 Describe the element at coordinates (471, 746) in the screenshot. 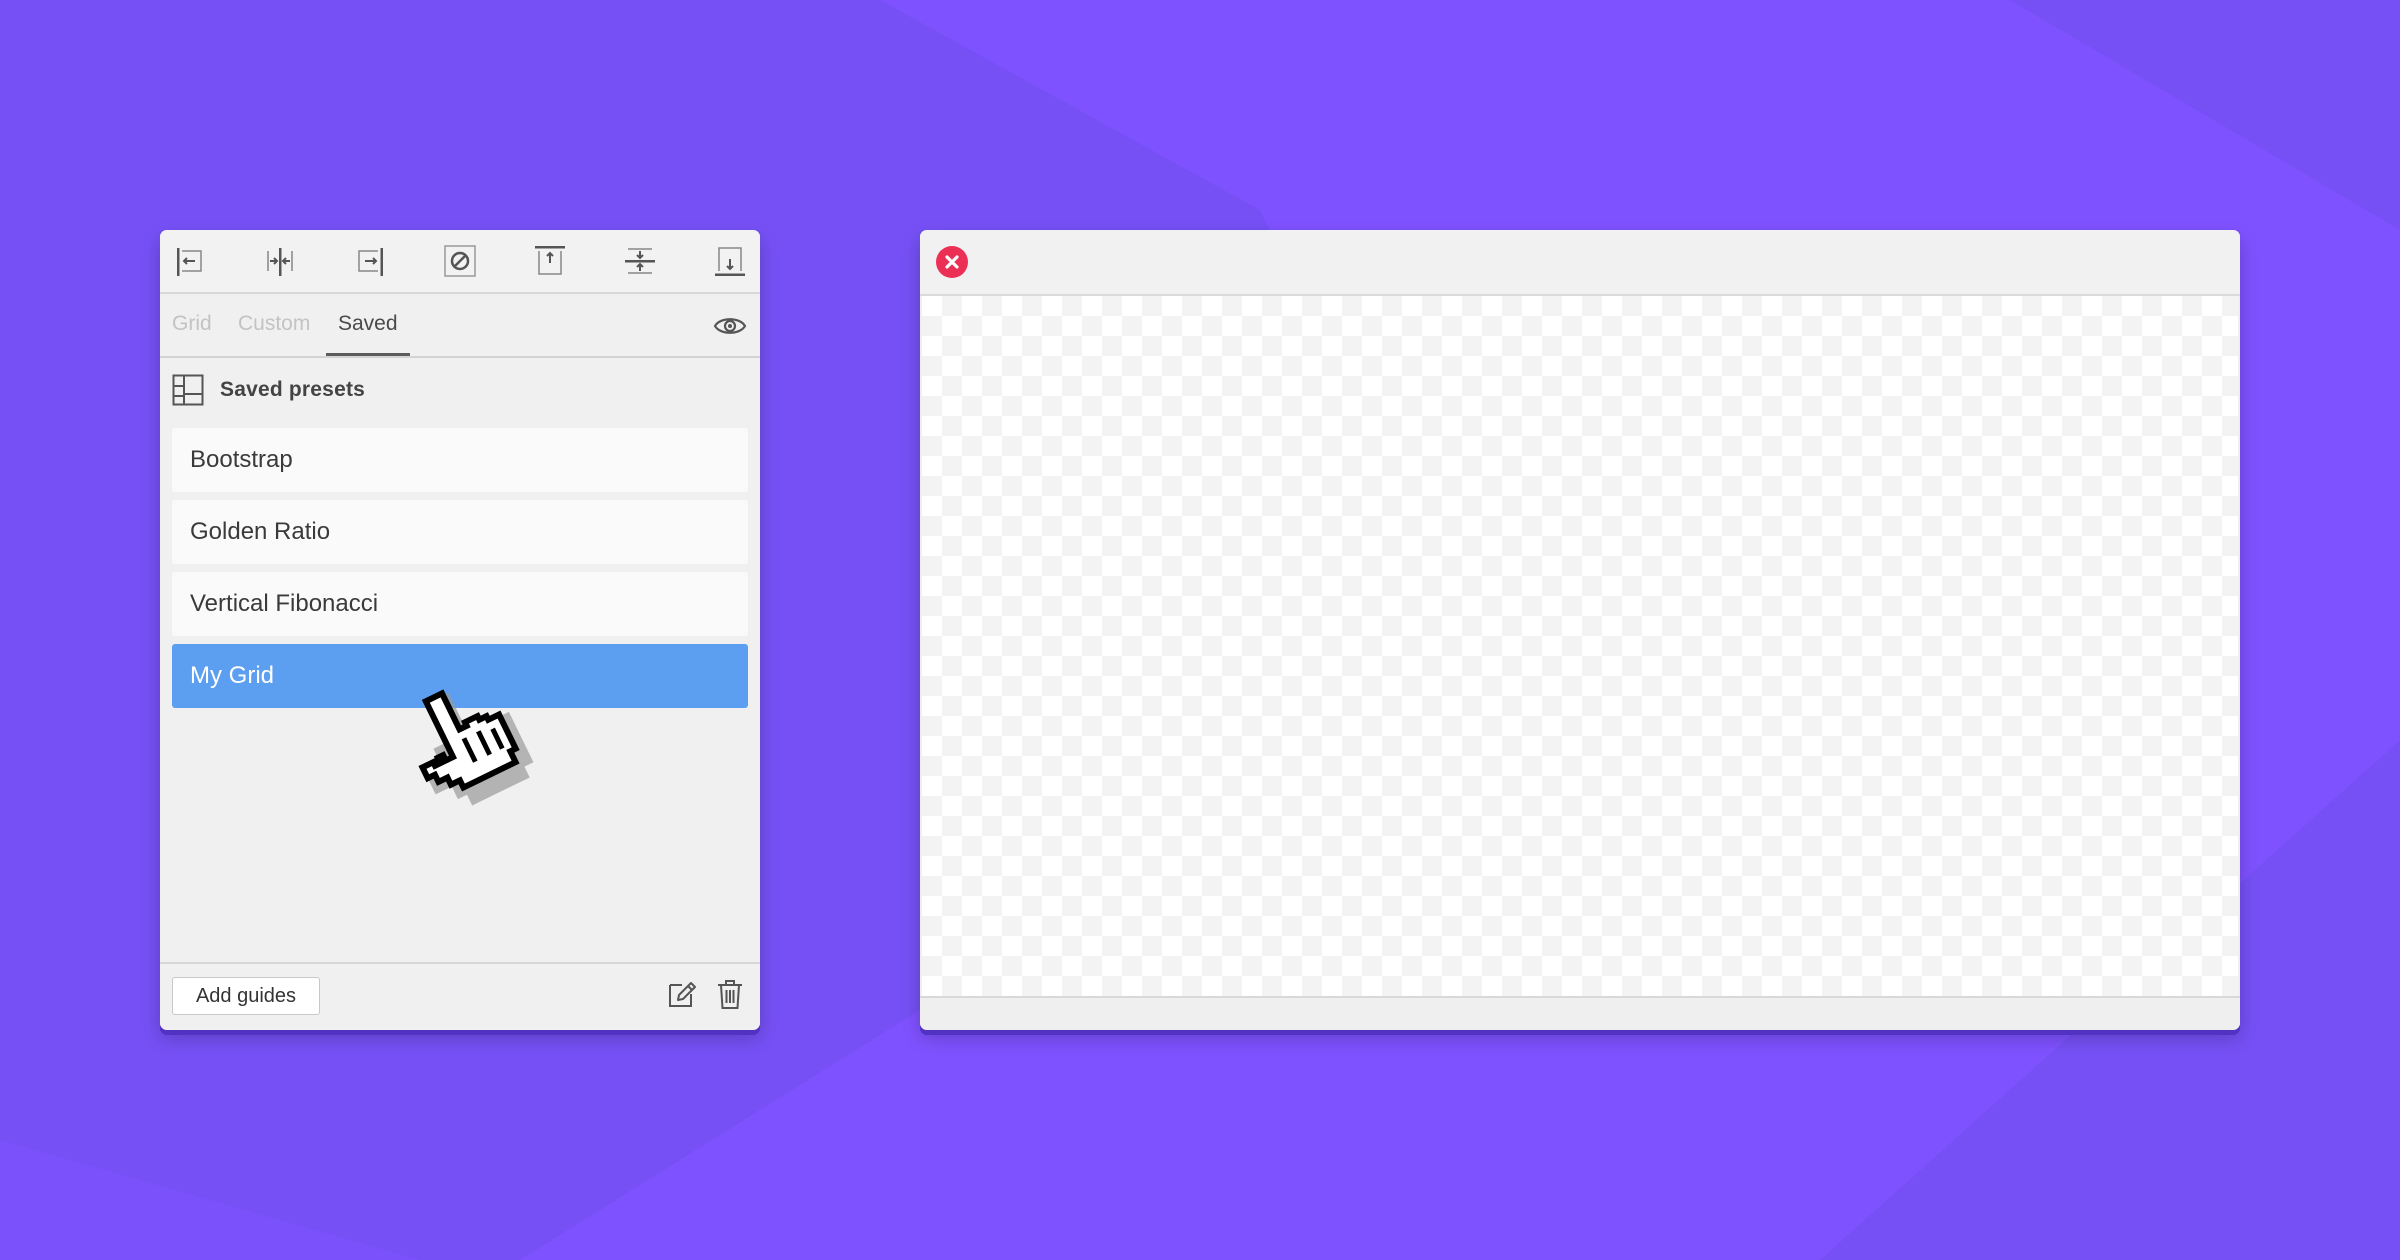

I see `pointer-hand-cursor-icon` at that location.